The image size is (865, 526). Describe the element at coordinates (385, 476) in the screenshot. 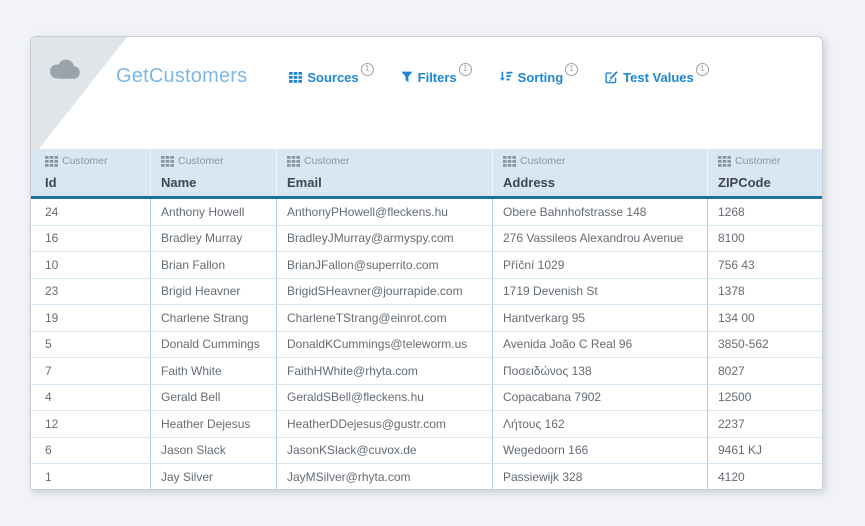

I see `cell-email: JayMSilver@rhyta.com` at that location.